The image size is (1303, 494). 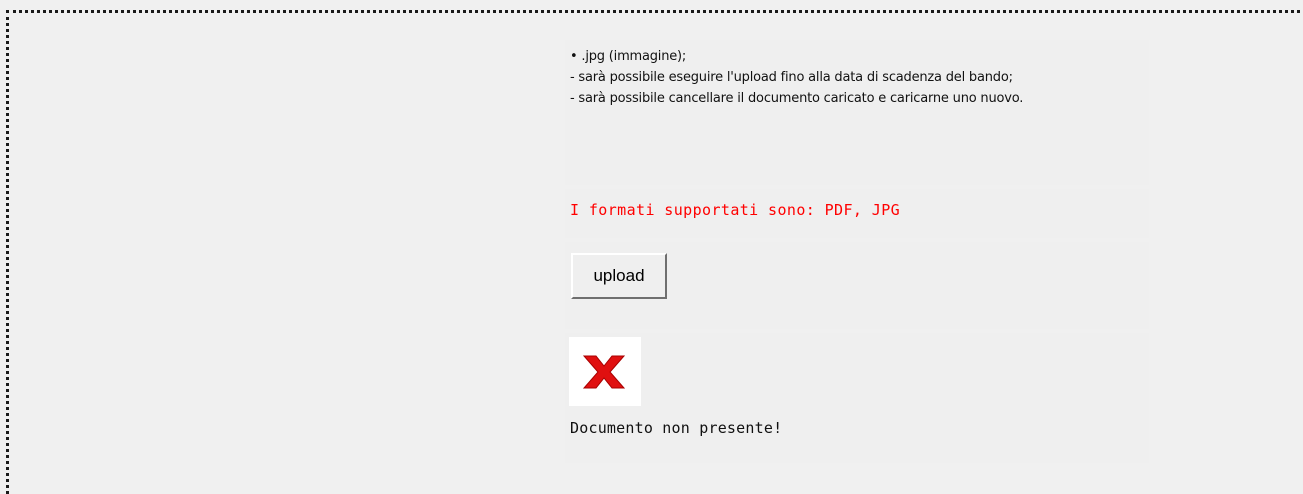 I want to click on supported-formats-text: I formati supportati sono: PDF, JPG, so click(x=735, y=210).